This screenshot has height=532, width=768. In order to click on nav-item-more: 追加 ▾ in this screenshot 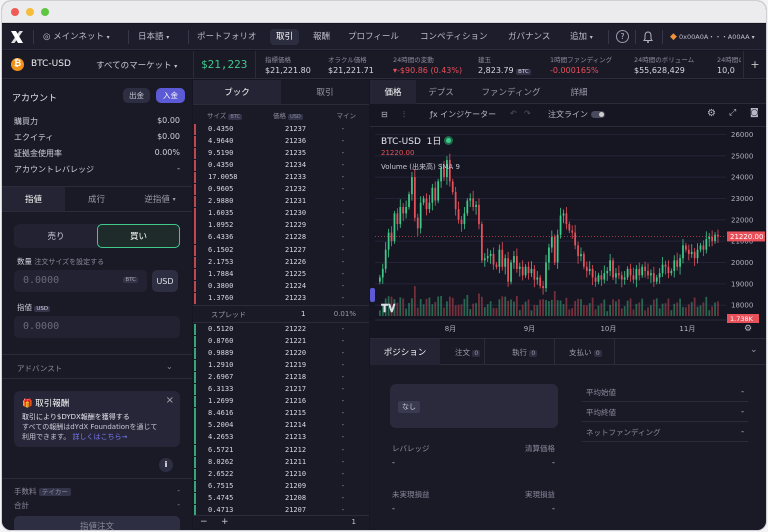, I will do `click(581, 37)`.